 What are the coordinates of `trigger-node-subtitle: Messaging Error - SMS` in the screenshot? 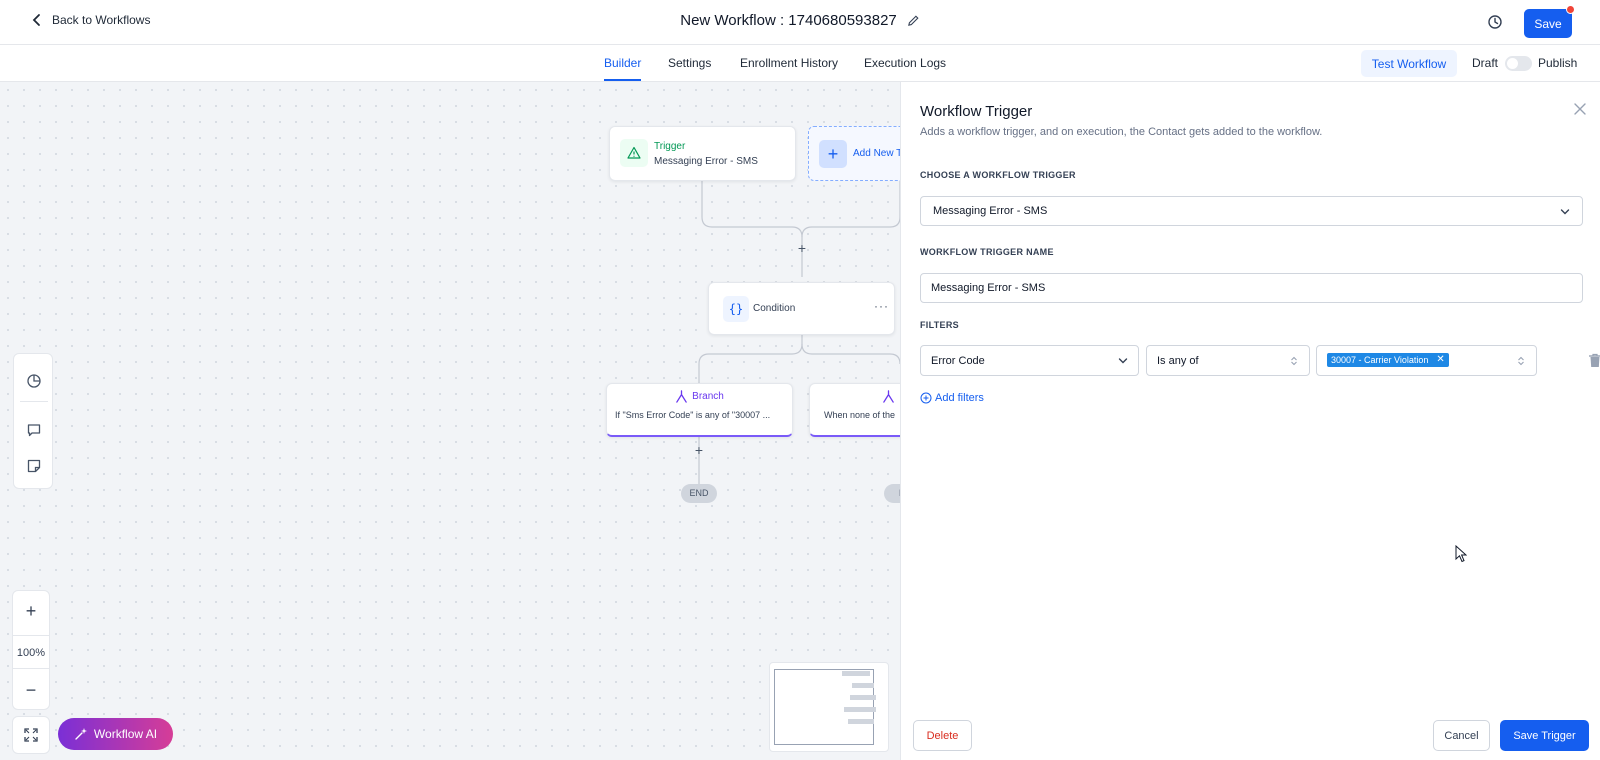 It's located at (706, 161).